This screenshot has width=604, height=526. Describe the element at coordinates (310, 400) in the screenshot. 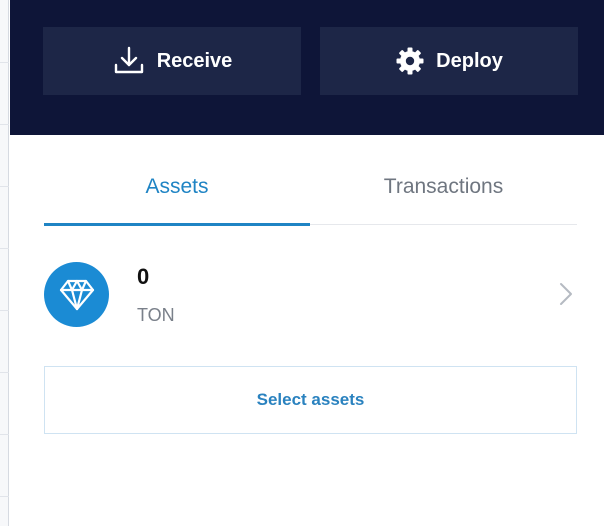

I see `select-assets-button: Select assets` at that location.